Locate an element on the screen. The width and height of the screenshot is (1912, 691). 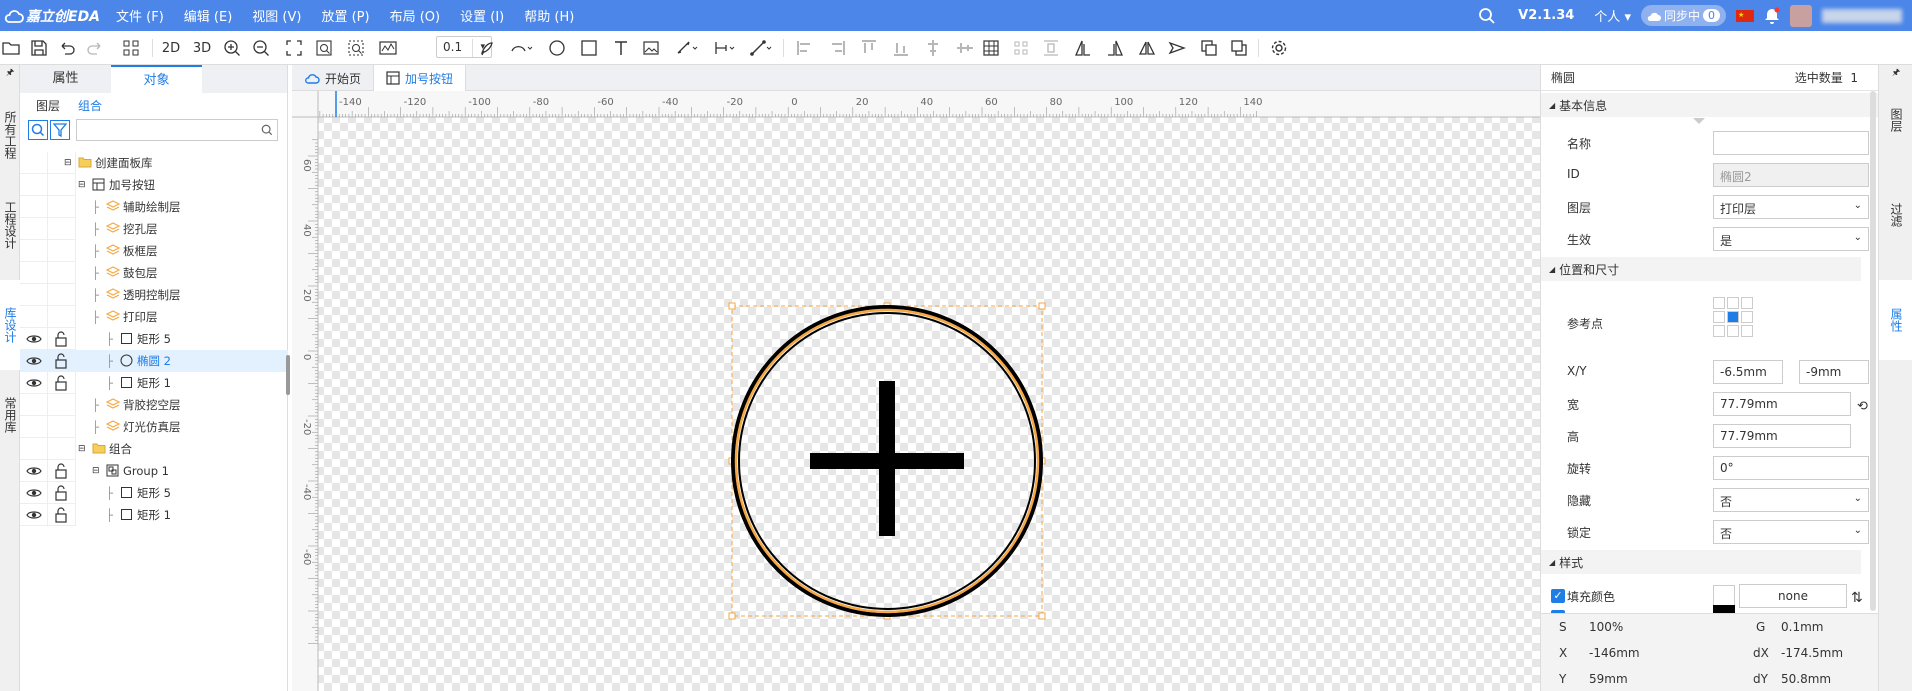
mirror-icon is located at coordinates (1147, 48).